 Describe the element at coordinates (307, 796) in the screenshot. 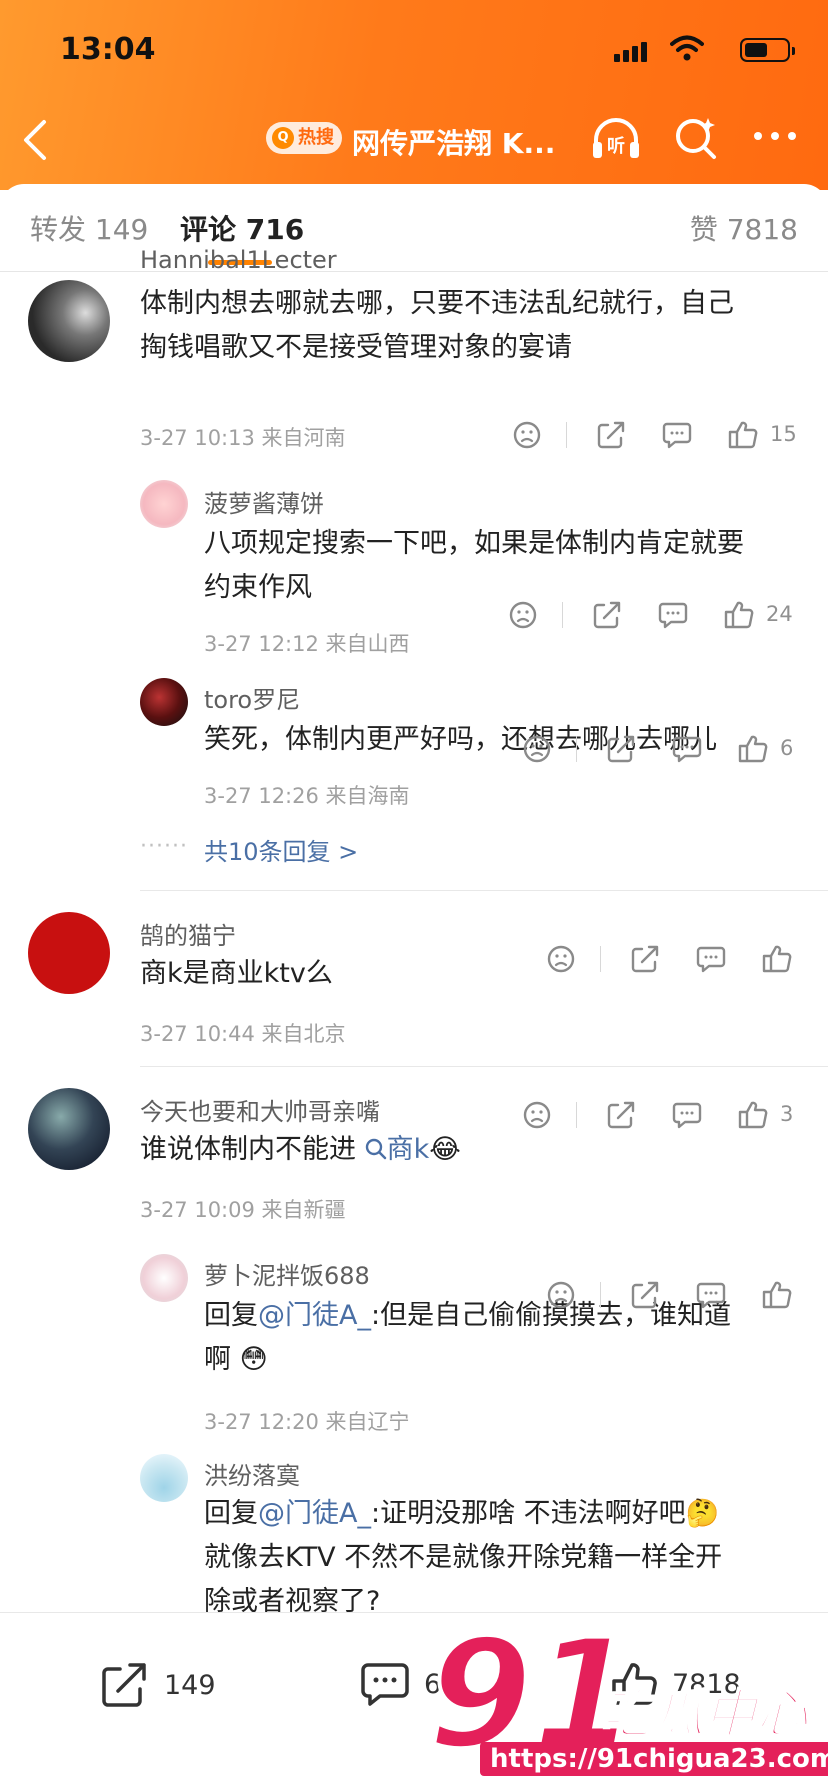

I see `reply-meta: 3-27 12:26 来自海南` at that location.